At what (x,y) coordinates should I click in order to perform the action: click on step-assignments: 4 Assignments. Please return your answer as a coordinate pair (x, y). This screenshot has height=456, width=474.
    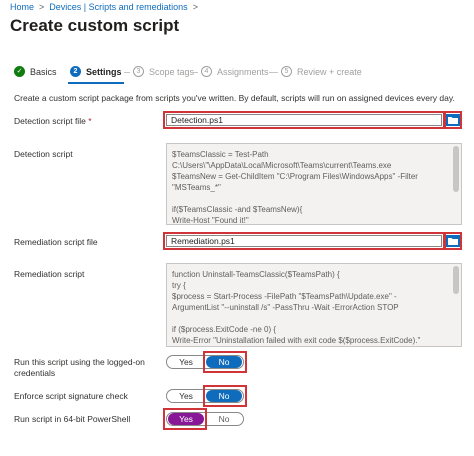
    Looking at the image, I should click on (235, 71).